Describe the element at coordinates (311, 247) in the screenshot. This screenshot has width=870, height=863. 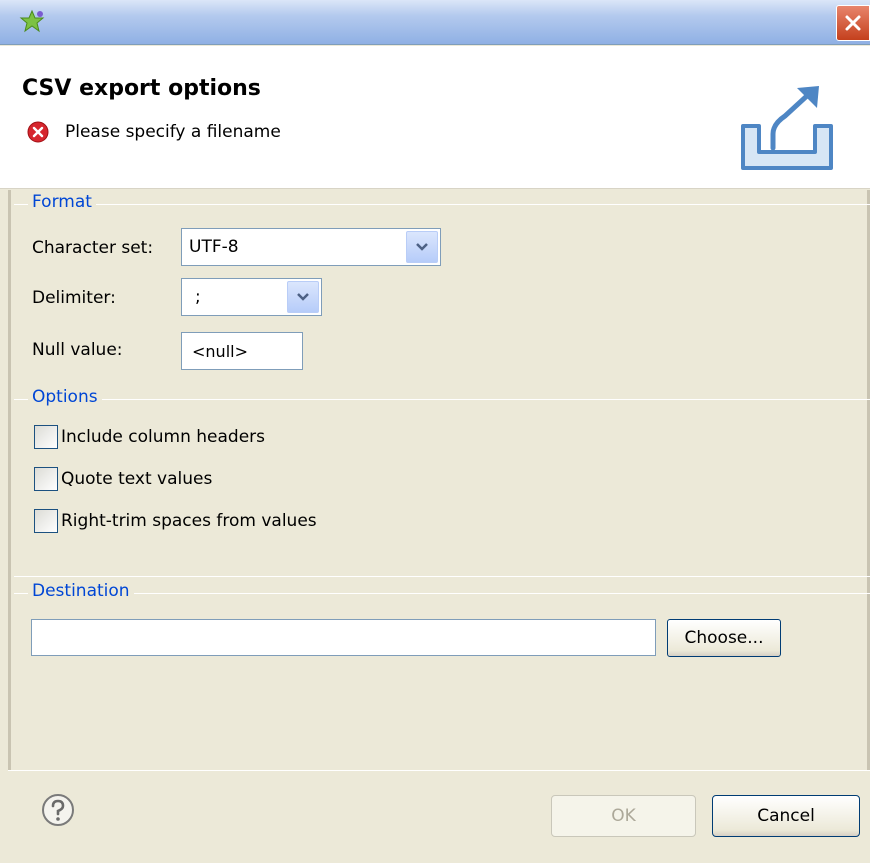
I see `charset-select: UTF-8` at that location.